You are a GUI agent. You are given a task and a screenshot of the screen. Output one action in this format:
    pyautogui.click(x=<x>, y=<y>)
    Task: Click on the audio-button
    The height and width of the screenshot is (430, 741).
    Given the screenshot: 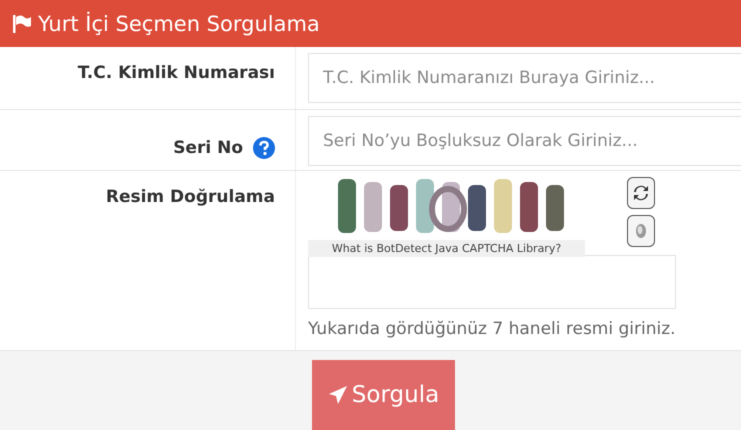 What is the action you would take?
    pyautogui.click(x=641, y=231)
    